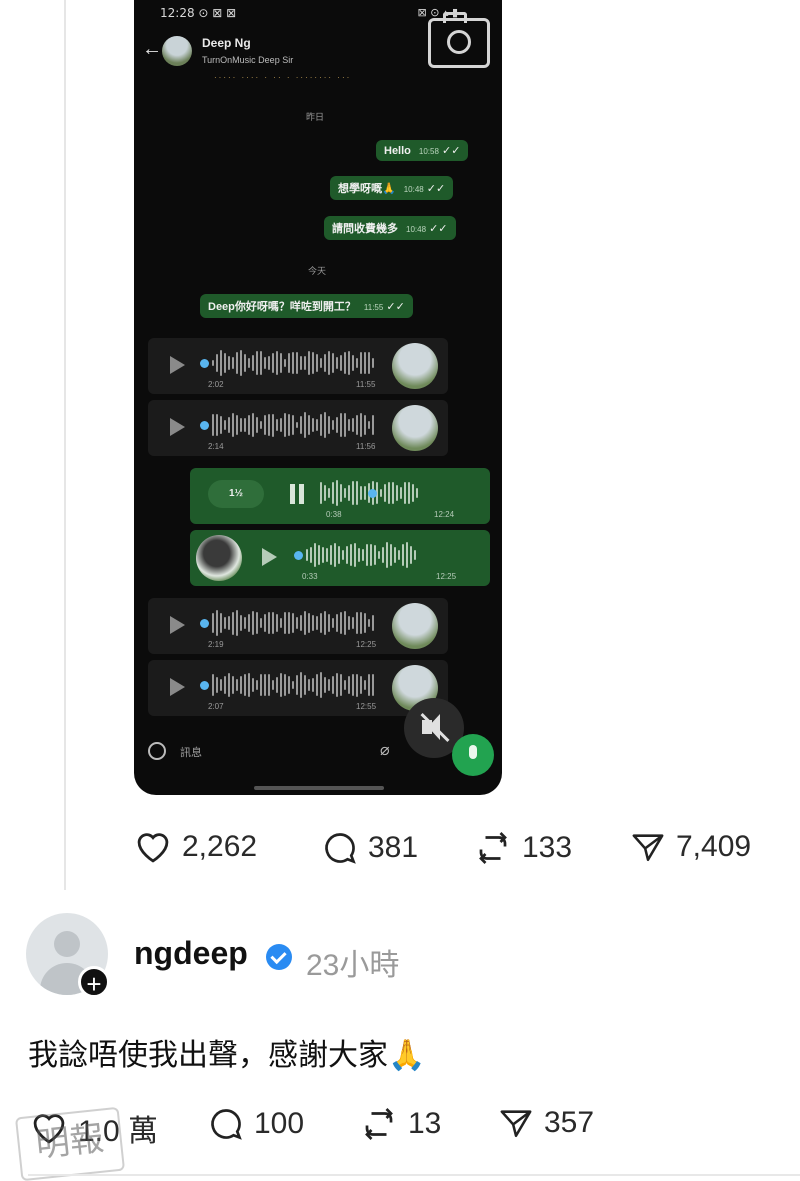 The width and height of the screenshot is (800, 1181). Describe the element at coordinates (414, 1175) in the screenshot. I see `divider` at that location.